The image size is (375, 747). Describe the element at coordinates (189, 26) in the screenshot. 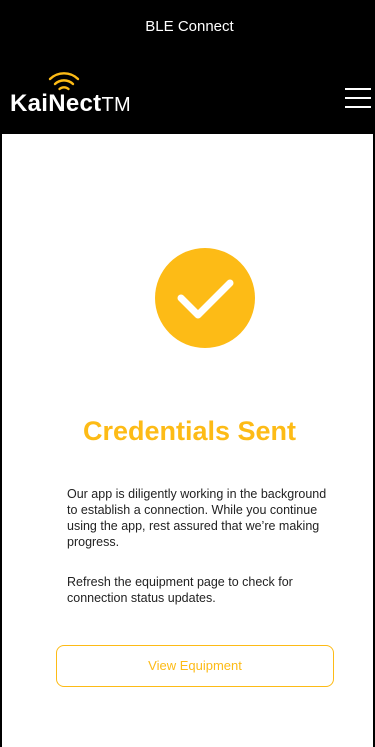

I see `window-title: BLE Connect` at that location.